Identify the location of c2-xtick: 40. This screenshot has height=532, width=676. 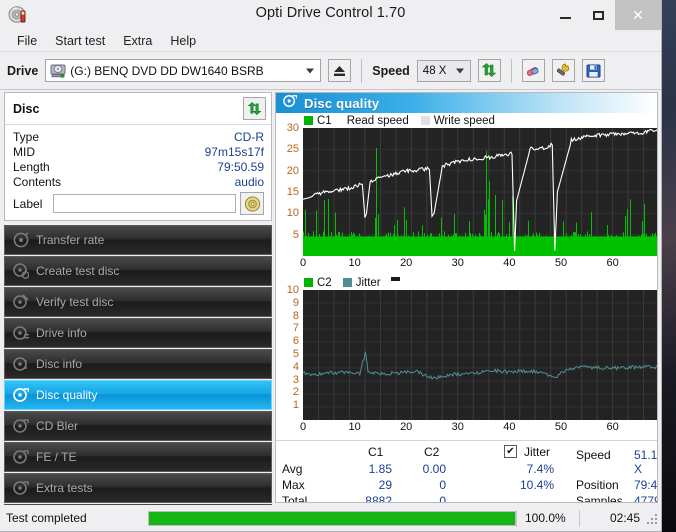
(509, 427).